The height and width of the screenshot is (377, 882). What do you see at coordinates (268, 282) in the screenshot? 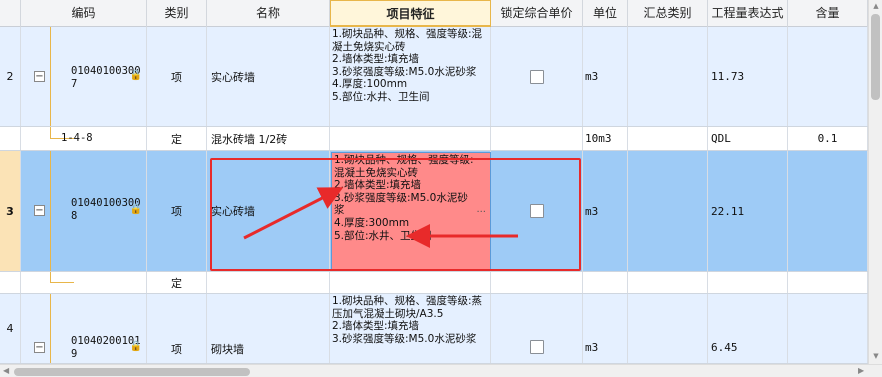
I see `name-cell` at bounding box center [268, 282].